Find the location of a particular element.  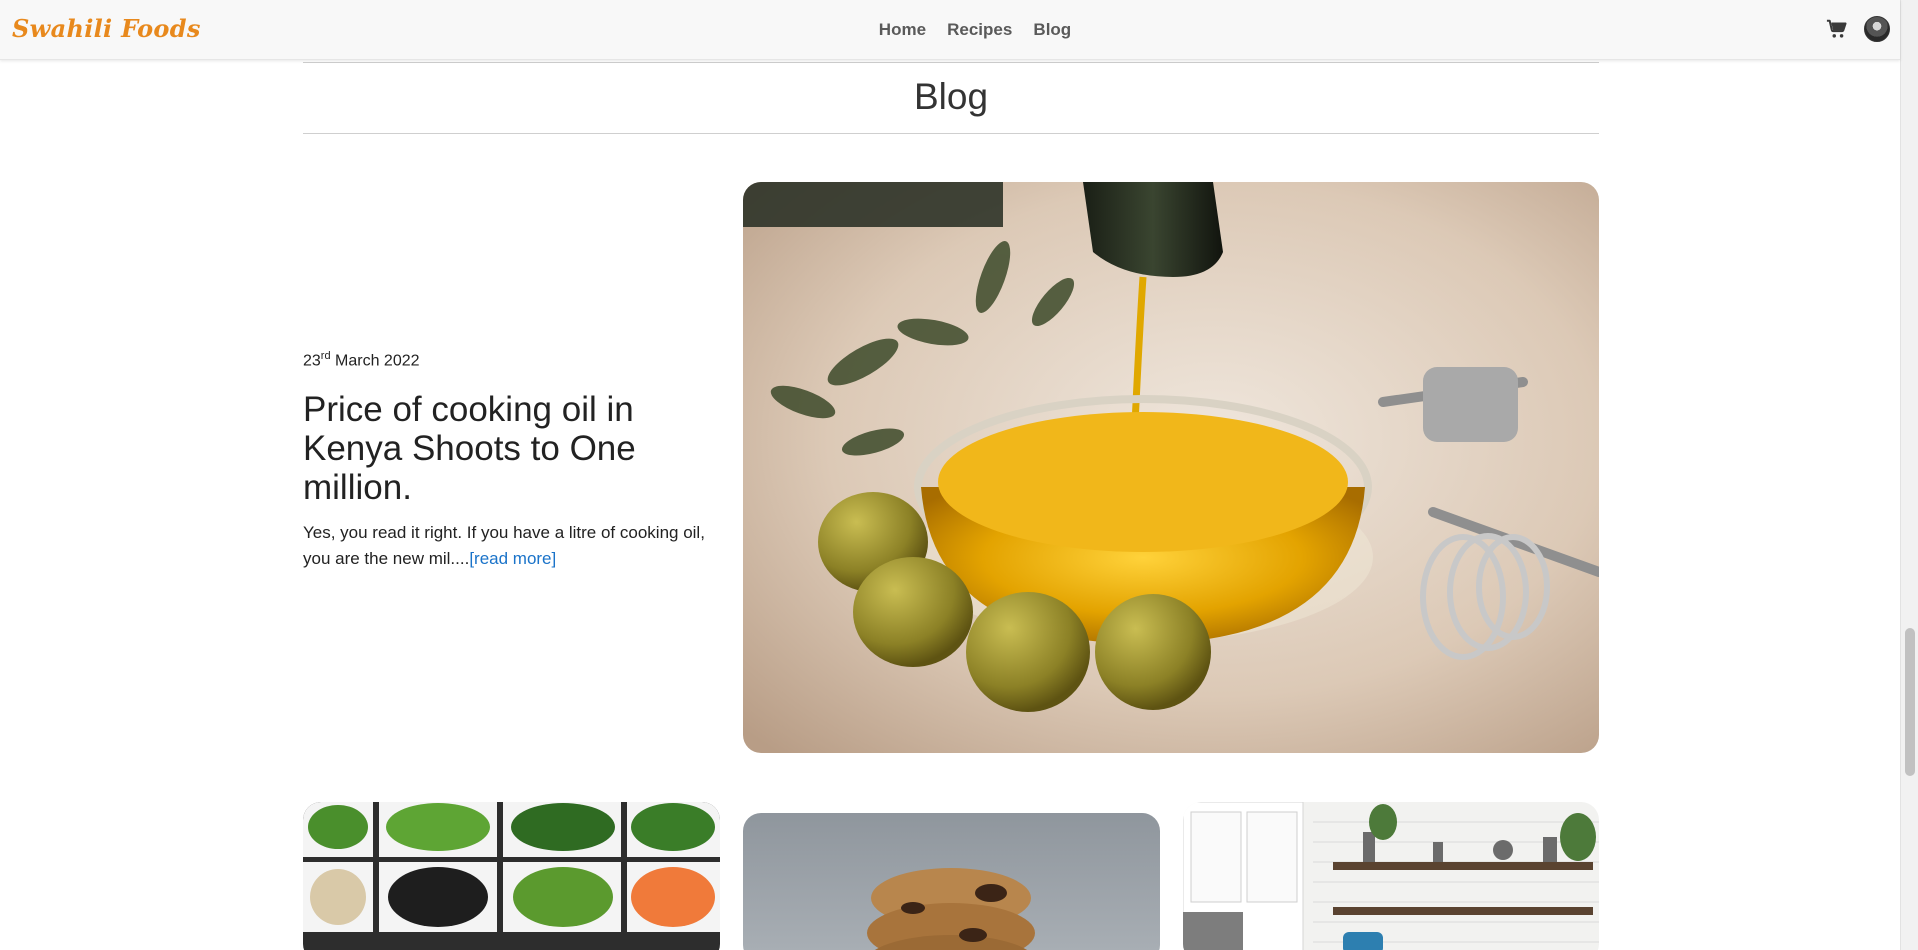

nav-link-recipes: Recipes is located at coordinates (979, 30).